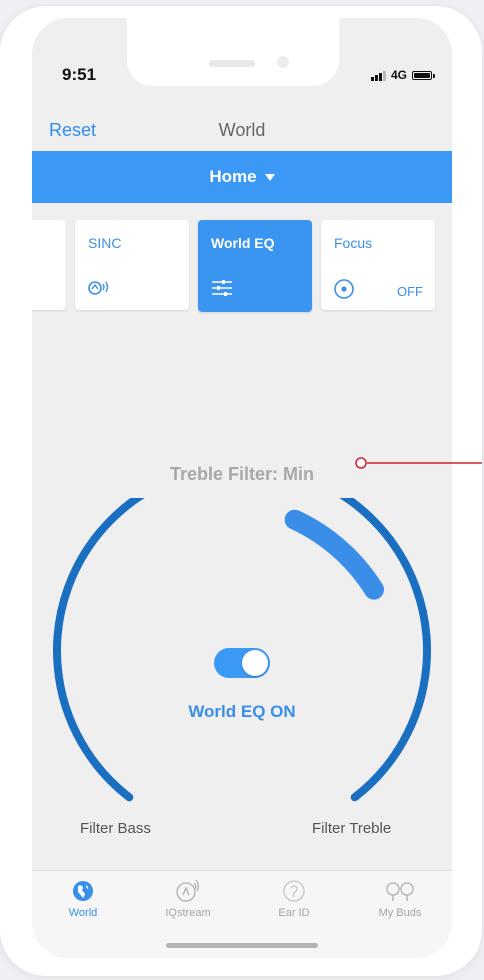 The width and height of the screenshot is (484, 980). I want to click on tab-iqstream: IQstream, so click(188, 899).